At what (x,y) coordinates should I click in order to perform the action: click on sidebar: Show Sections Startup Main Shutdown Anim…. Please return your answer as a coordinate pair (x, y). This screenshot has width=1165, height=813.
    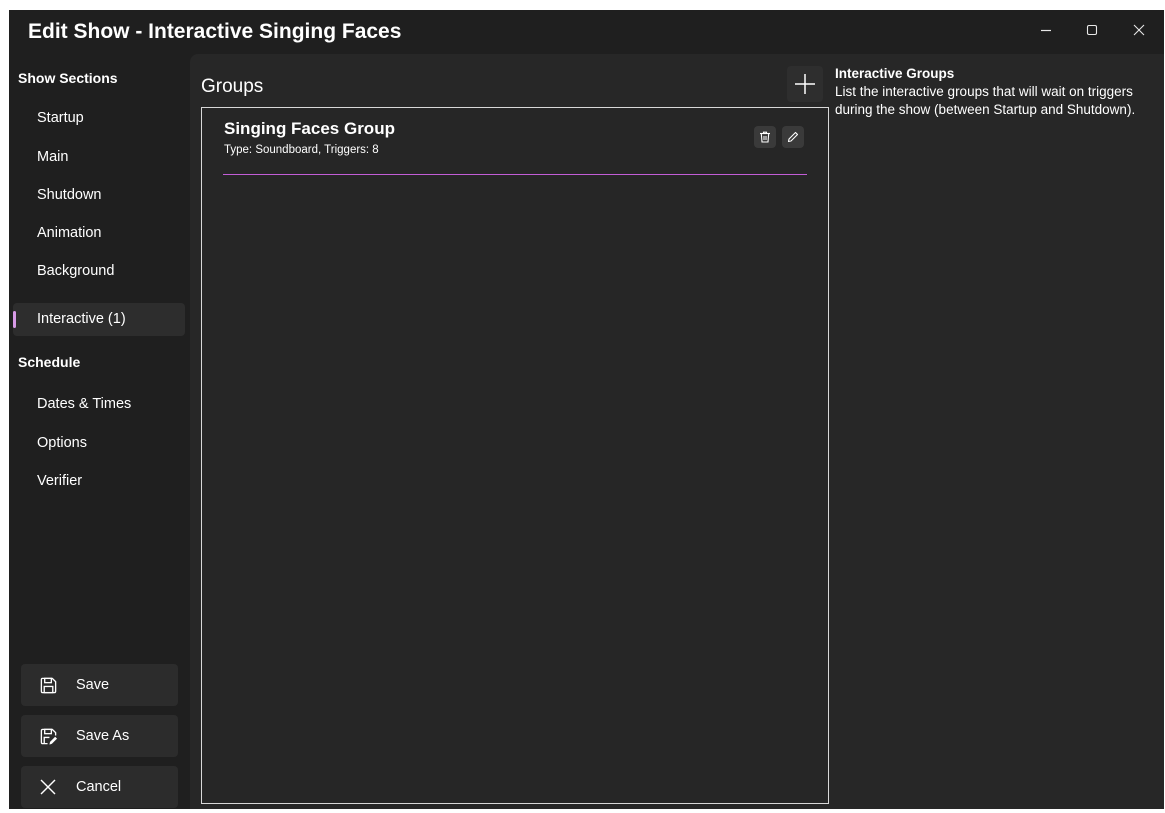
    Looking at the image, I should click on (99, 431).